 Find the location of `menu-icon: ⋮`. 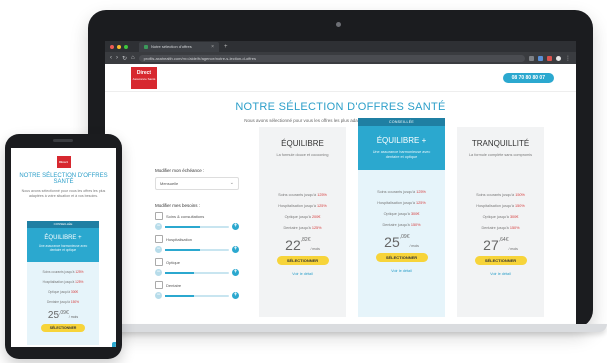

menu-icon: ⋮ is located at coordinates (568, 58).